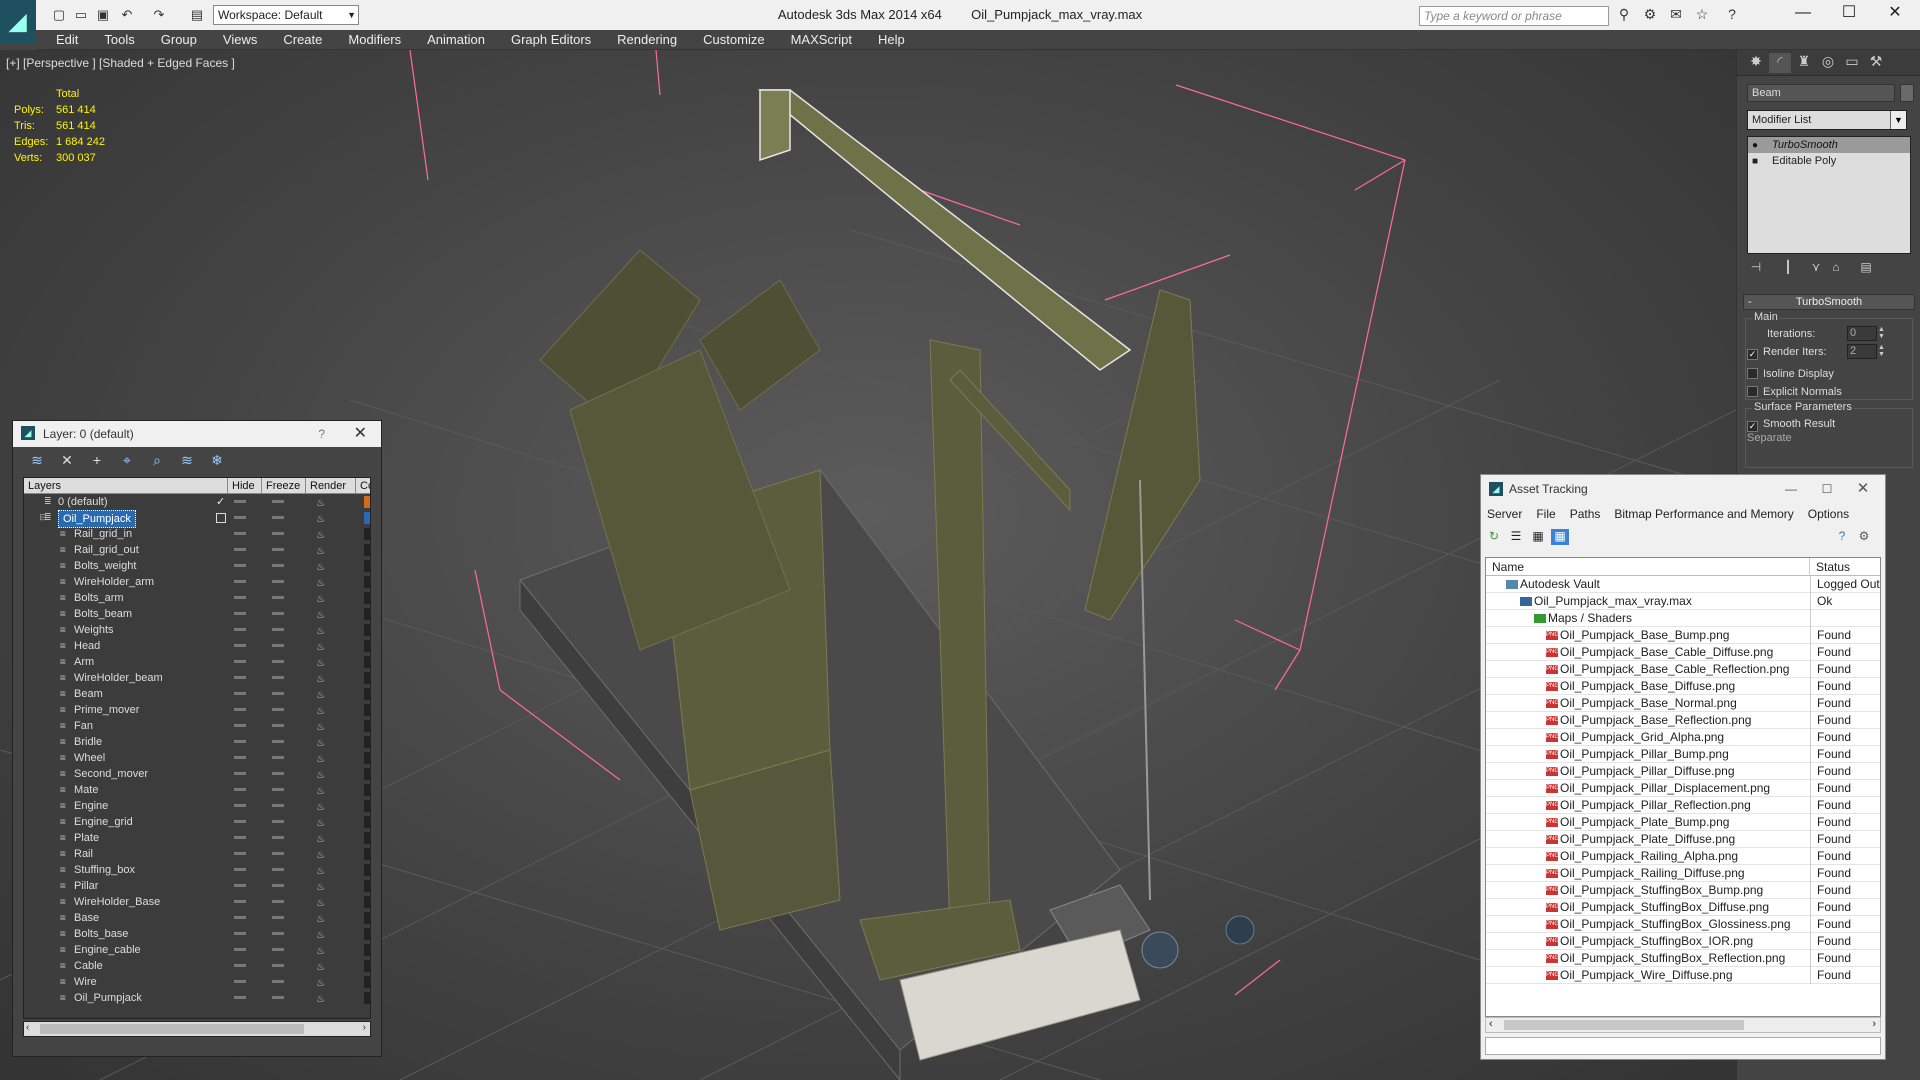 The image size is (1920, 1080). Describe the element at coordinates (117, 902) in the screenshot. I see `object-name: WireHolder_Base` at that location.